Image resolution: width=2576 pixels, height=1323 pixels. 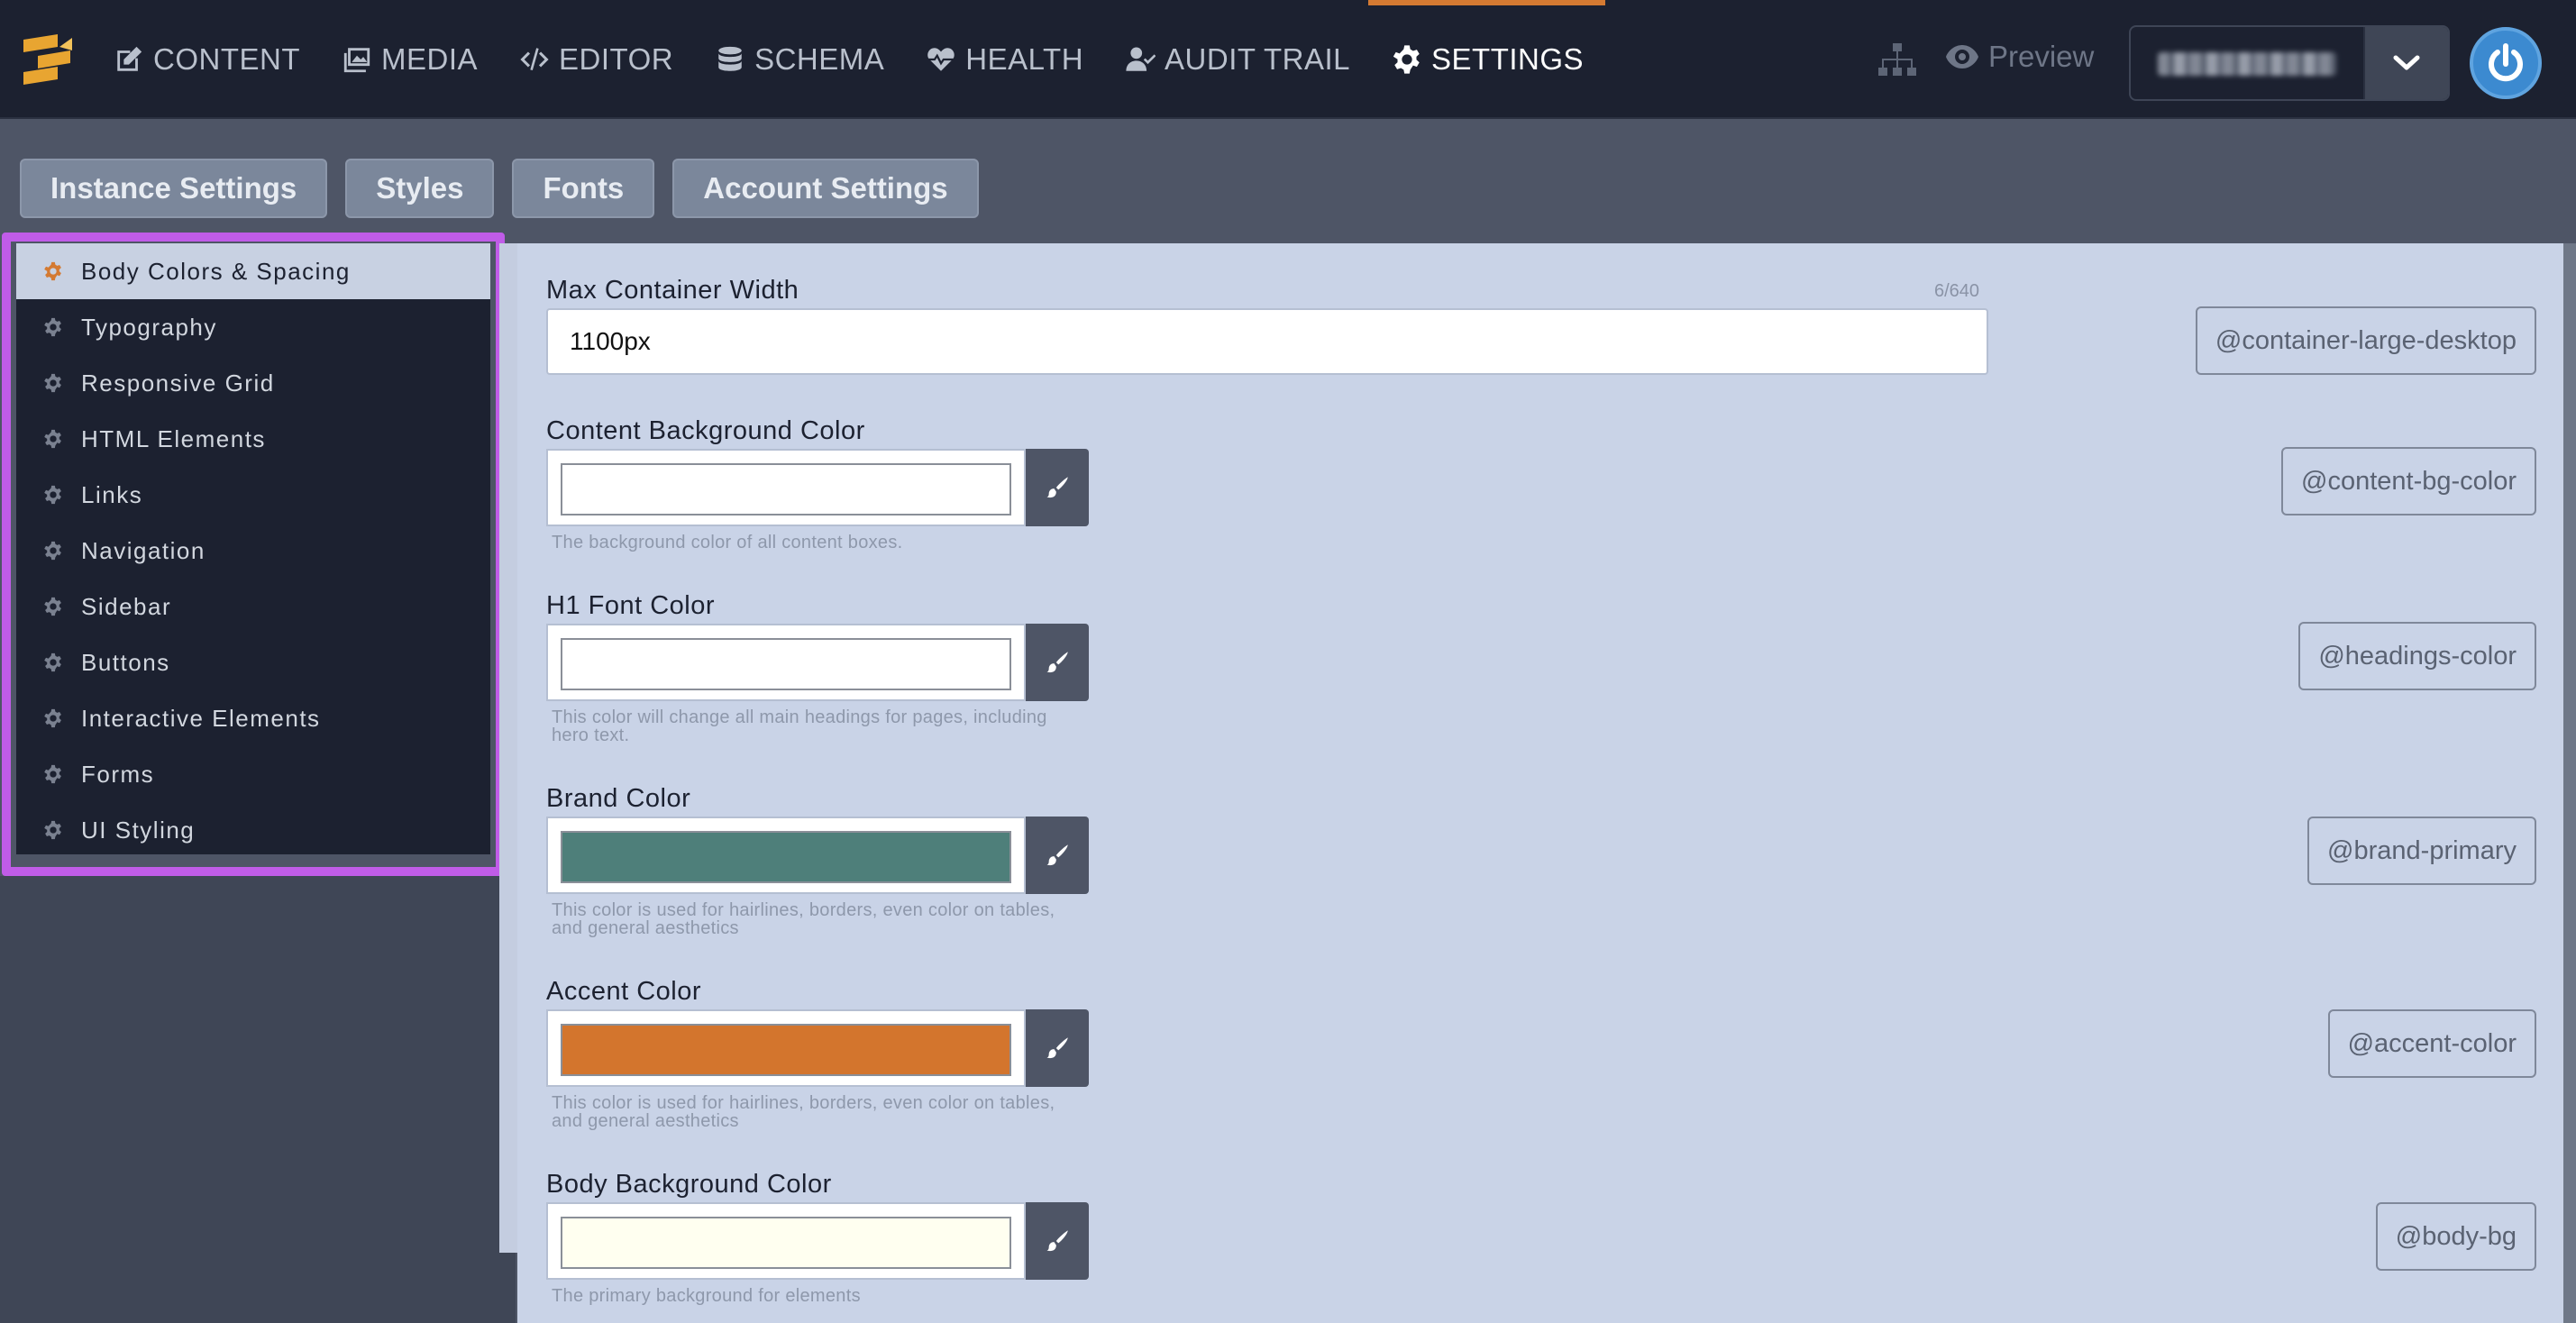 I want to click on accent-color-picker-button, so click(x=1057, y=1048).